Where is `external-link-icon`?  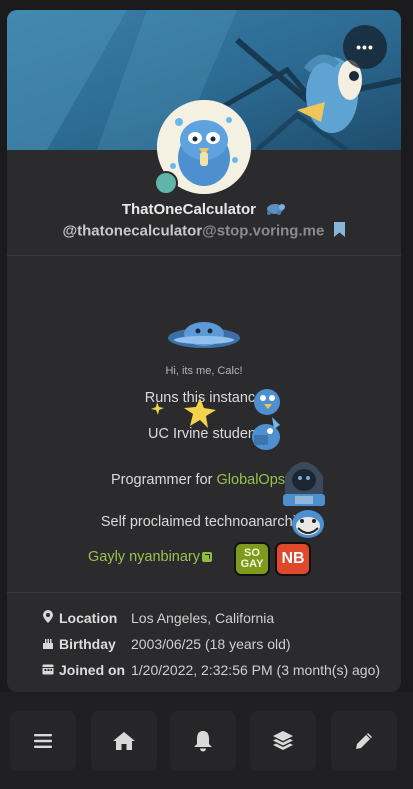 external-link-icon is located at coordinates (207, 557).